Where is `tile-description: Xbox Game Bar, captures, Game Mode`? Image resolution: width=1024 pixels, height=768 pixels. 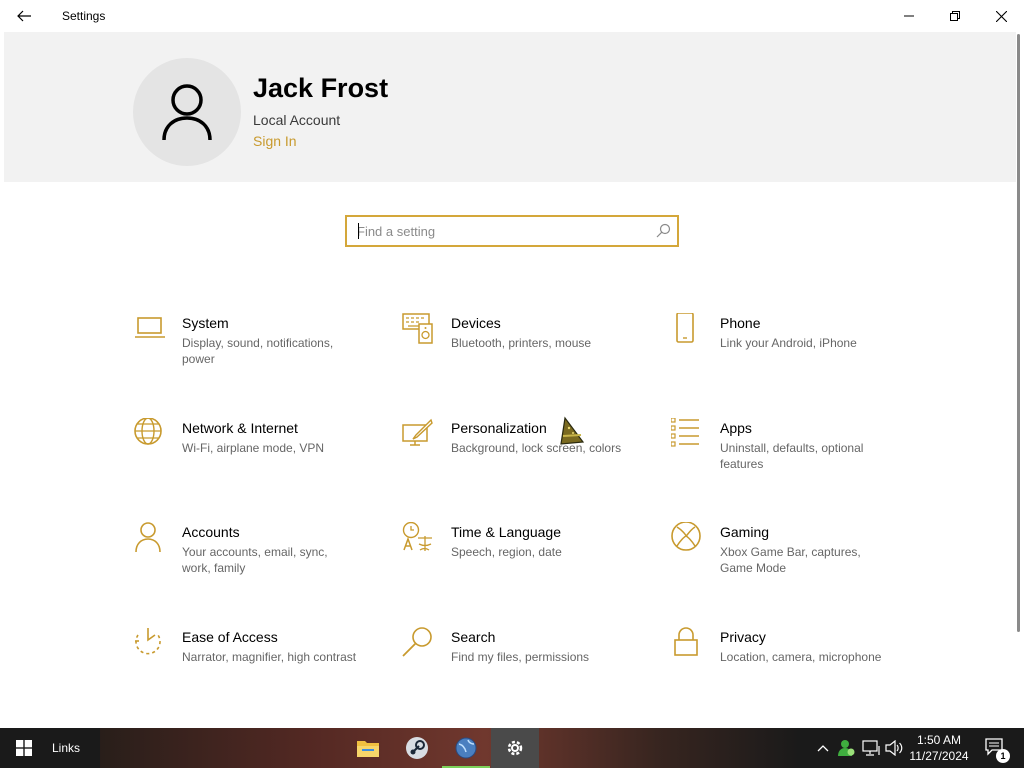
tile-description: Xbox Game Bar, captures, Game Mode is located at coordinates (790, 560).